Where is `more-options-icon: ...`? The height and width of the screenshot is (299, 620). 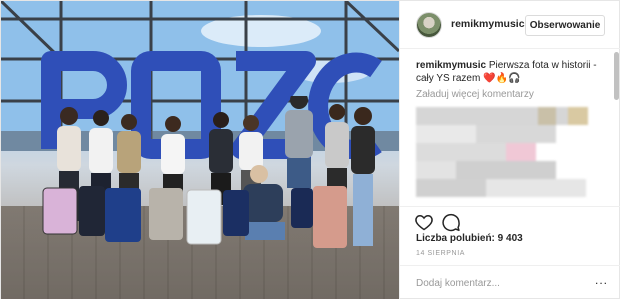
more-options-icon: ... is located at coordinates (601, 280).